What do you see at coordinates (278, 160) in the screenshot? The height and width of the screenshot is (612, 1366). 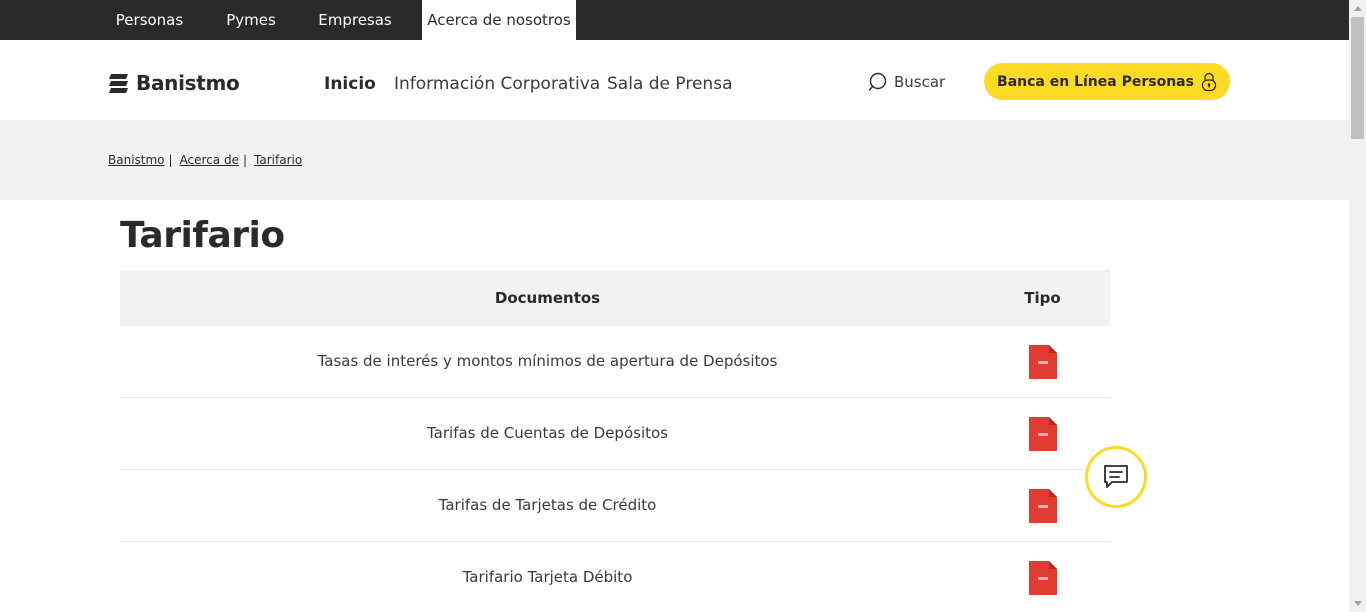 I see `breadcrumb-tarifario: Tarifario` at bounding box center [278, 160].